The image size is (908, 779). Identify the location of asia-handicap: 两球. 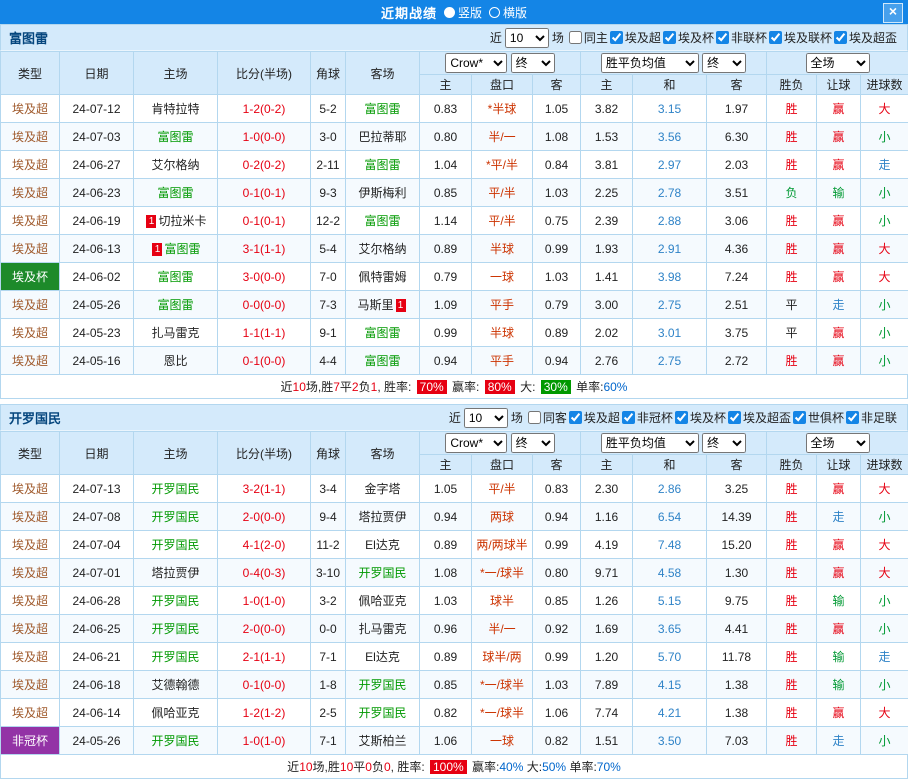
(502, 517).